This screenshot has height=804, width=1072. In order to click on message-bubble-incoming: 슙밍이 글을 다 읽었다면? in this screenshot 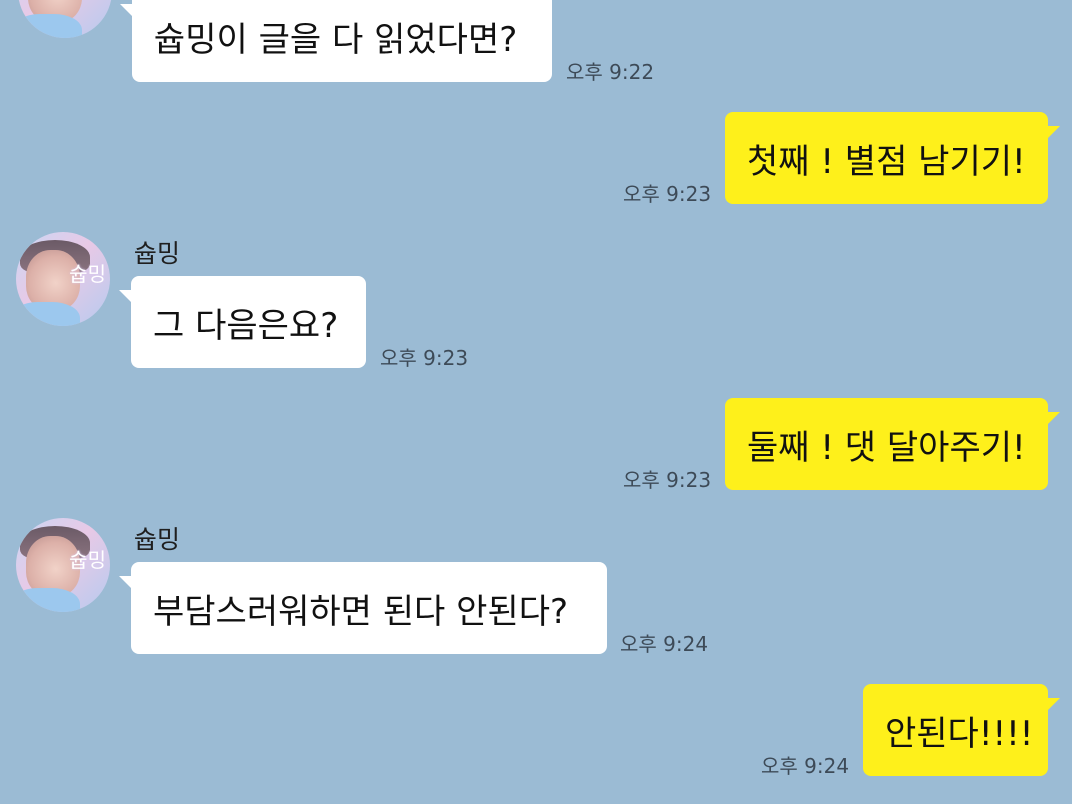, I will do `click(336, 41)`.